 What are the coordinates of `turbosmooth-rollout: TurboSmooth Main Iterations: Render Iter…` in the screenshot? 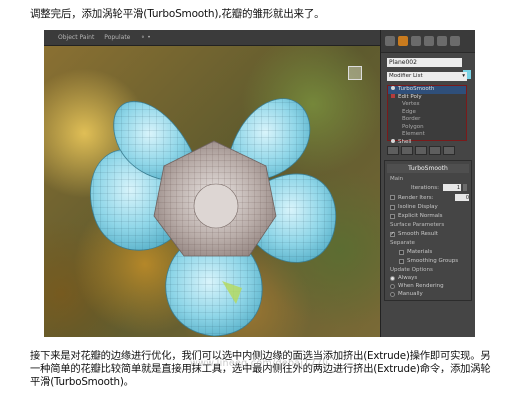 It's located at (428, 230).